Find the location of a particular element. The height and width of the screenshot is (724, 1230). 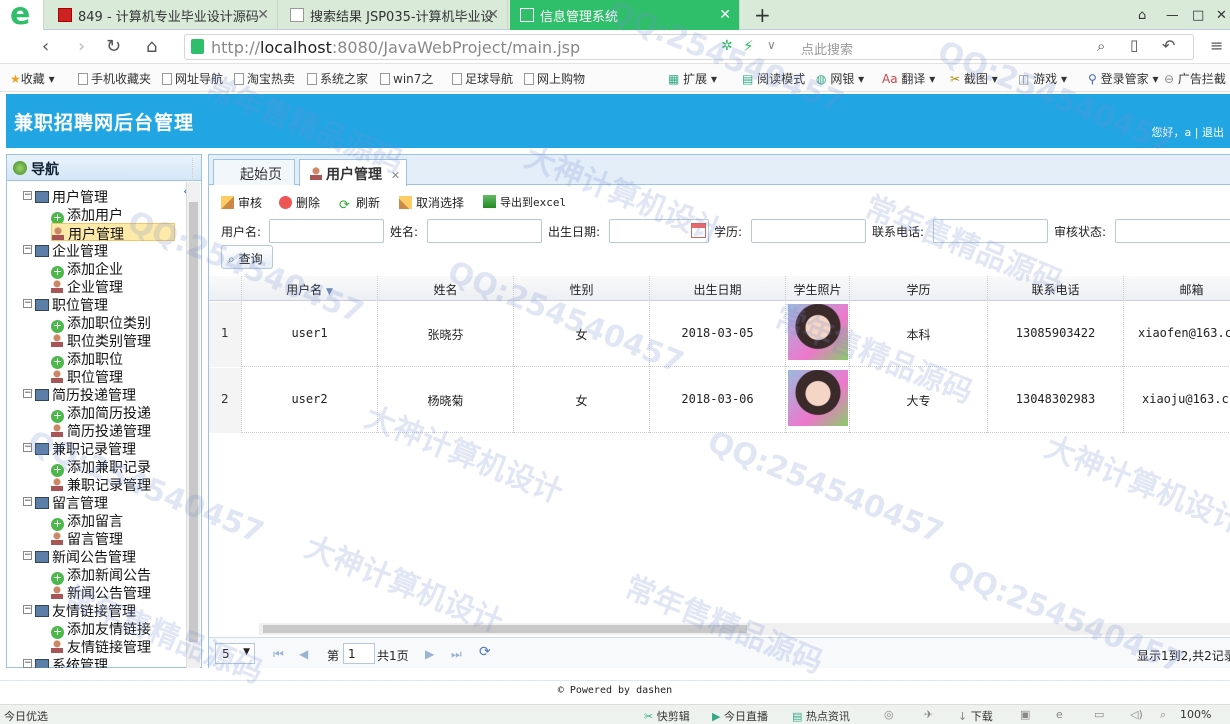

bookmark-item: 网上购物 is located at coordinates (554, 78).